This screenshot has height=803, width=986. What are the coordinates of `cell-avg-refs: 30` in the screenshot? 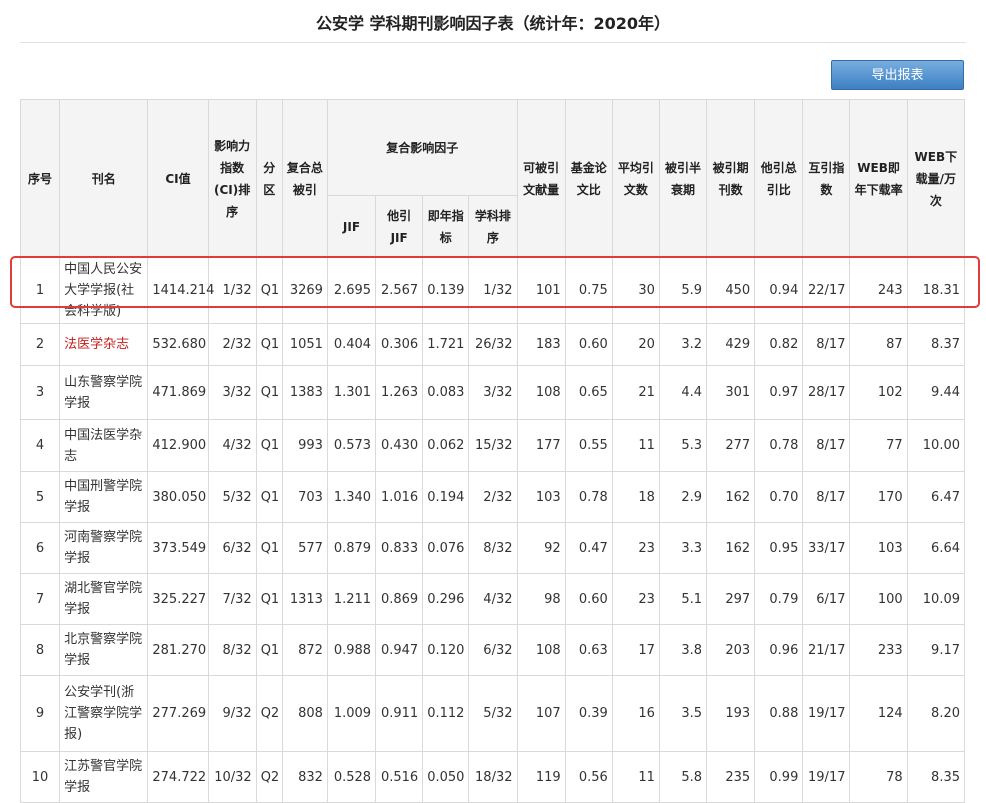 It's located at (635, 290).